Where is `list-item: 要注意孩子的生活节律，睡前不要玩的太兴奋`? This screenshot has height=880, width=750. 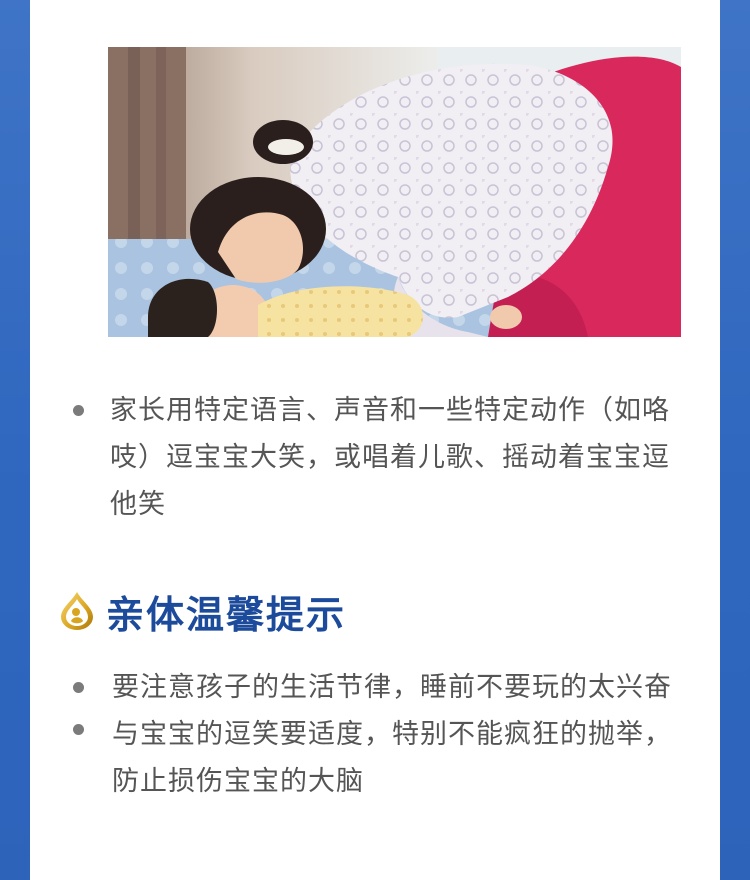
list-item: 要注意孩子的生活节律，睡前不要玩的太兴奋 is located at coordinates (375, 687).